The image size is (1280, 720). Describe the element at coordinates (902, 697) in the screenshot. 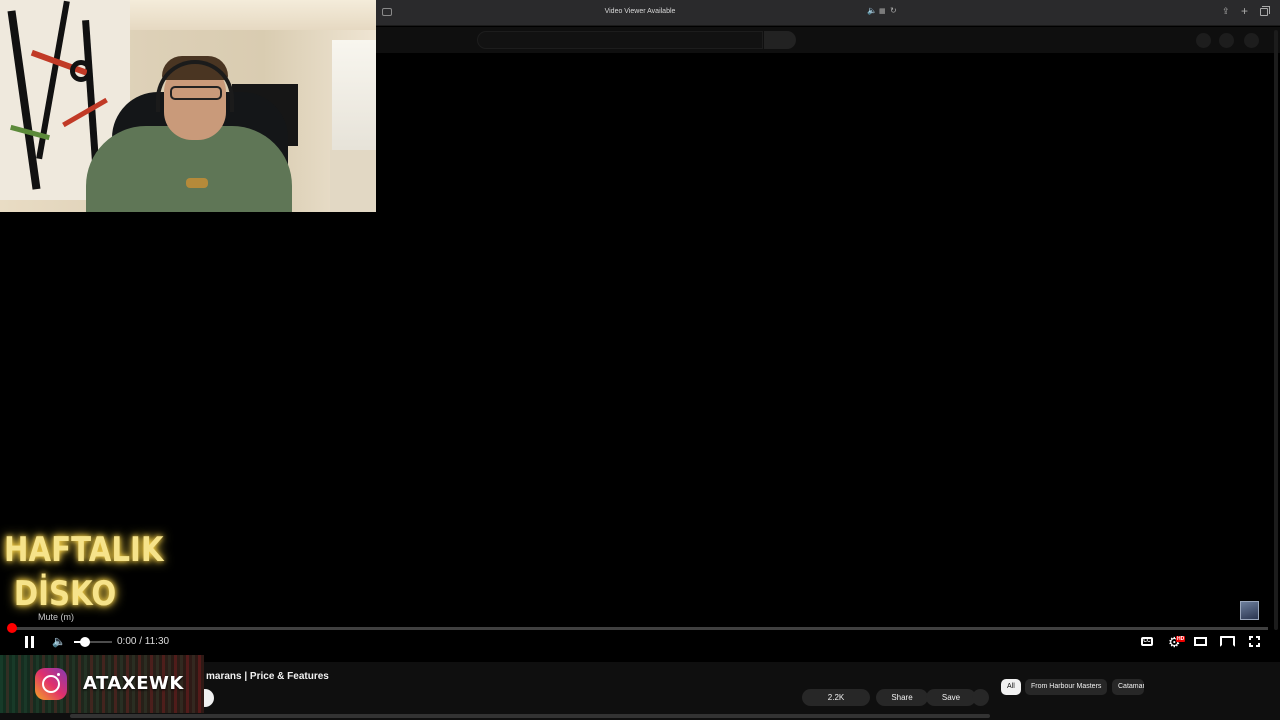

I see `share-button: Share` at that location.